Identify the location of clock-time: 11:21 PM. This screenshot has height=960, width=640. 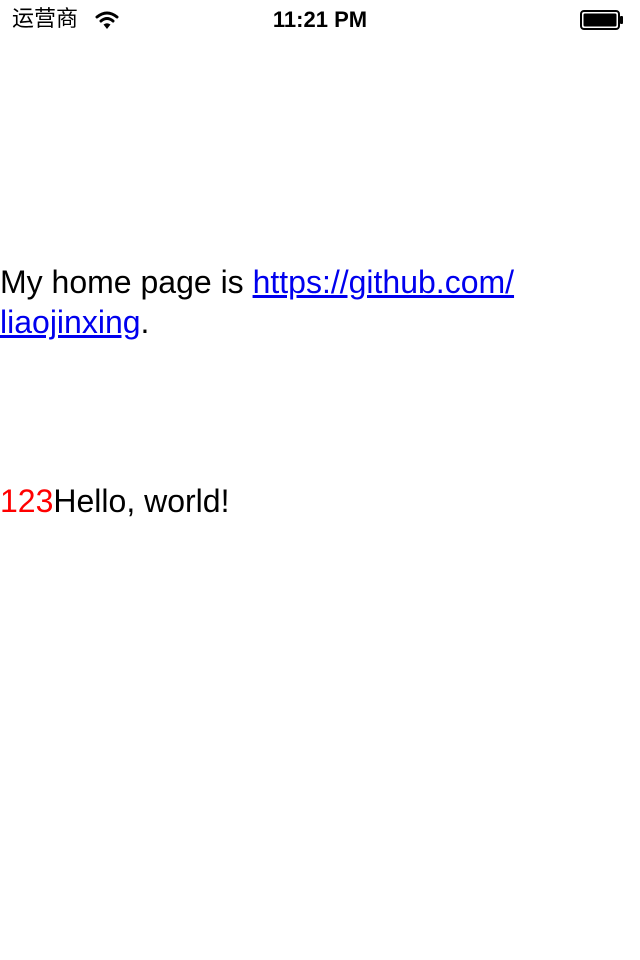
(320, 19).